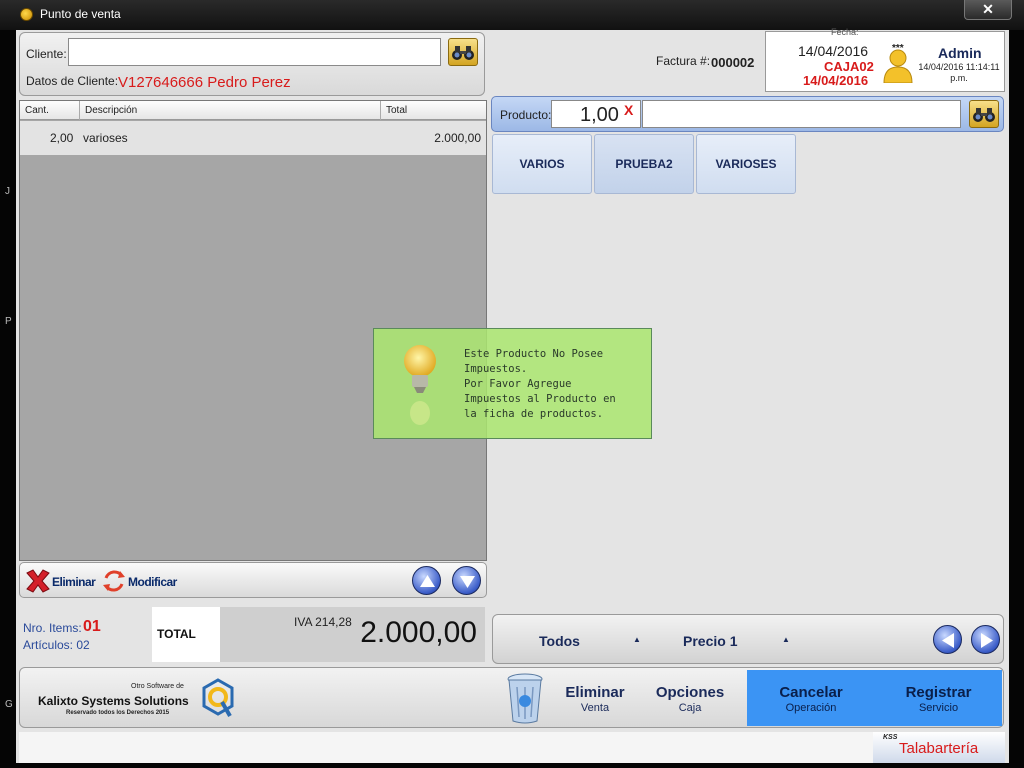 Image resolution: width=1024 pixels, height=768 pixels. What do you see at coordinates (511, 747) in the screenshot?
I see `status-bar` at bounding box center [511, 747].